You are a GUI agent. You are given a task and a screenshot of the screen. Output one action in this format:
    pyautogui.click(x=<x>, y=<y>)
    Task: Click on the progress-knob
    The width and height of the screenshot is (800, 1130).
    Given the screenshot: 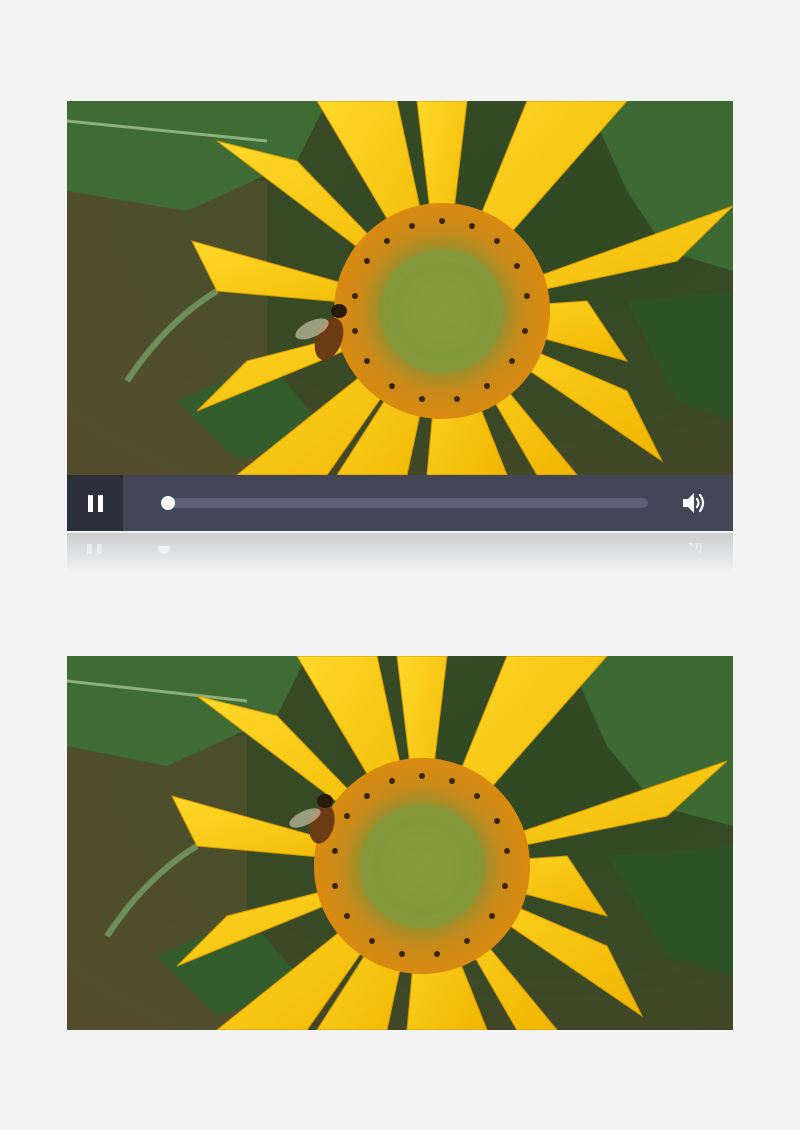 What is the action you would take?
    pyautogui.click(x=168, y=503)
    